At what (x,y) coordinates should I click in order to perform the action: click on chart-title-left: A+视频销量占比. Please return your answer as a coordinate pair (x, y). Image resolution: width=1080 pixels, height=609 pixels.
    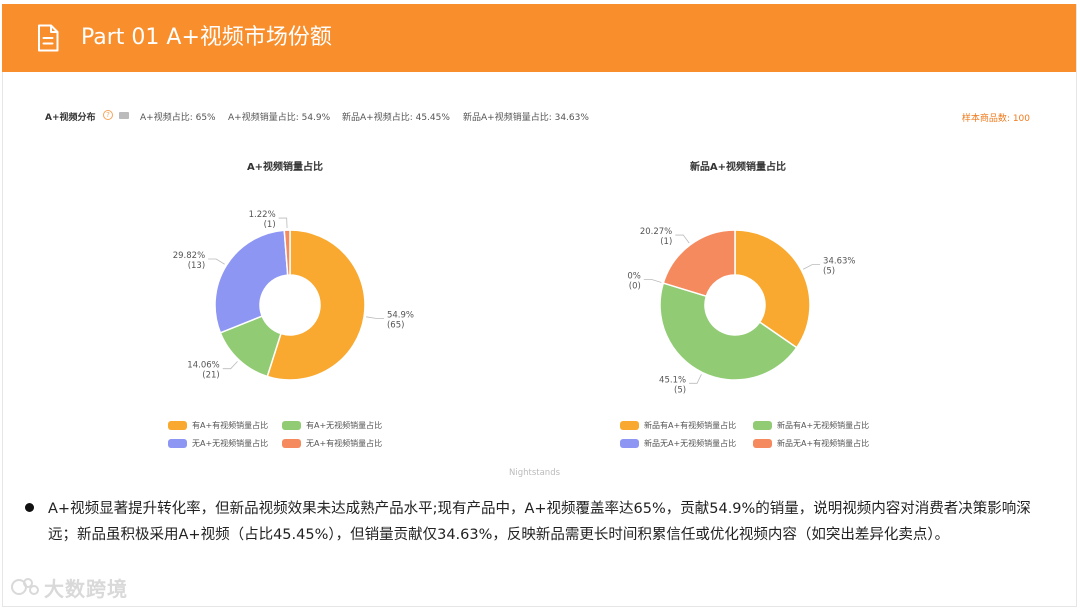
    Looking at the image, I should click on (285, 167).